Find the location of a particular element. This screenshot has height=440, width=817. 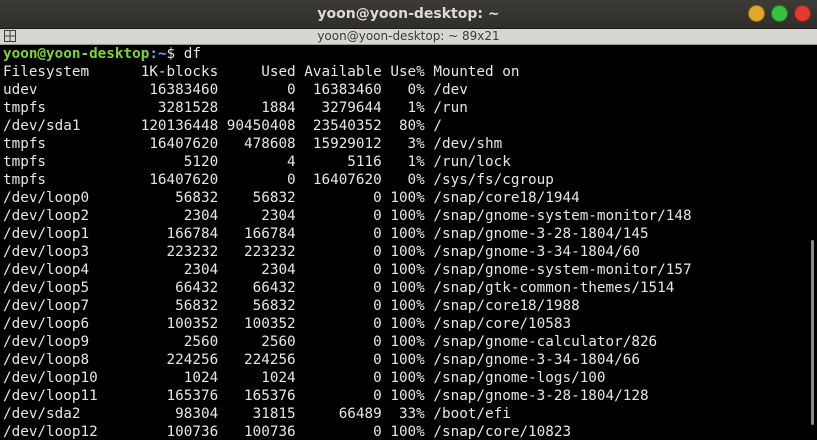

maximize-button is located at coordinates (779, 13).